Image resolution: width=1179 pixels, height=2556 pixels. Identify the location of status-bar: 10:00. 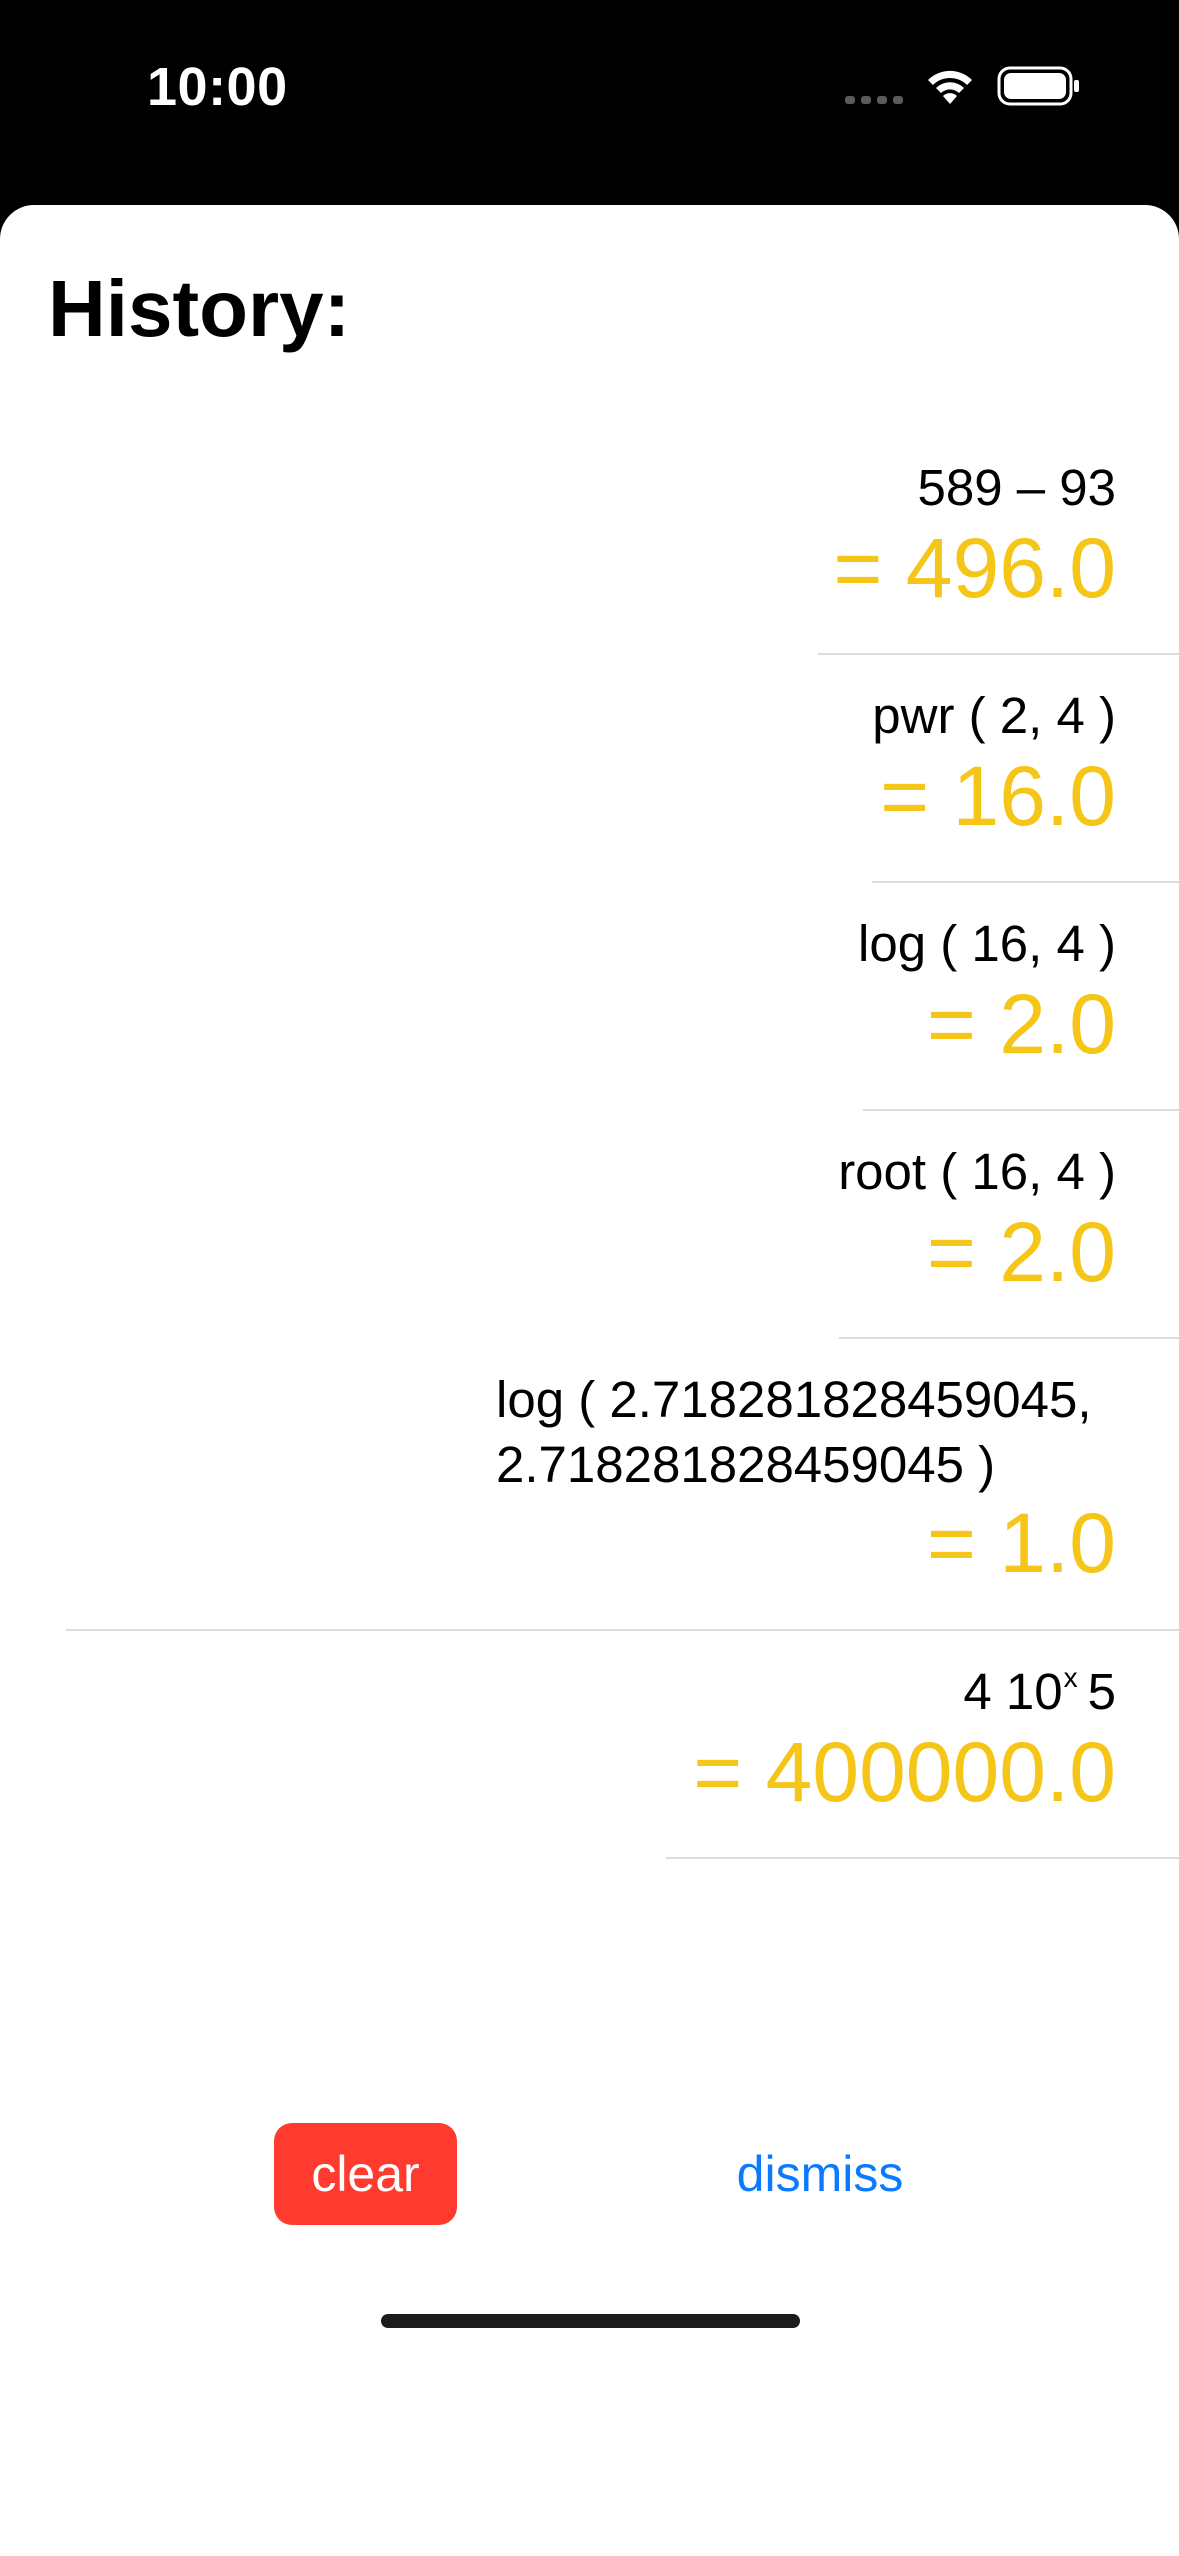
(589, 102).